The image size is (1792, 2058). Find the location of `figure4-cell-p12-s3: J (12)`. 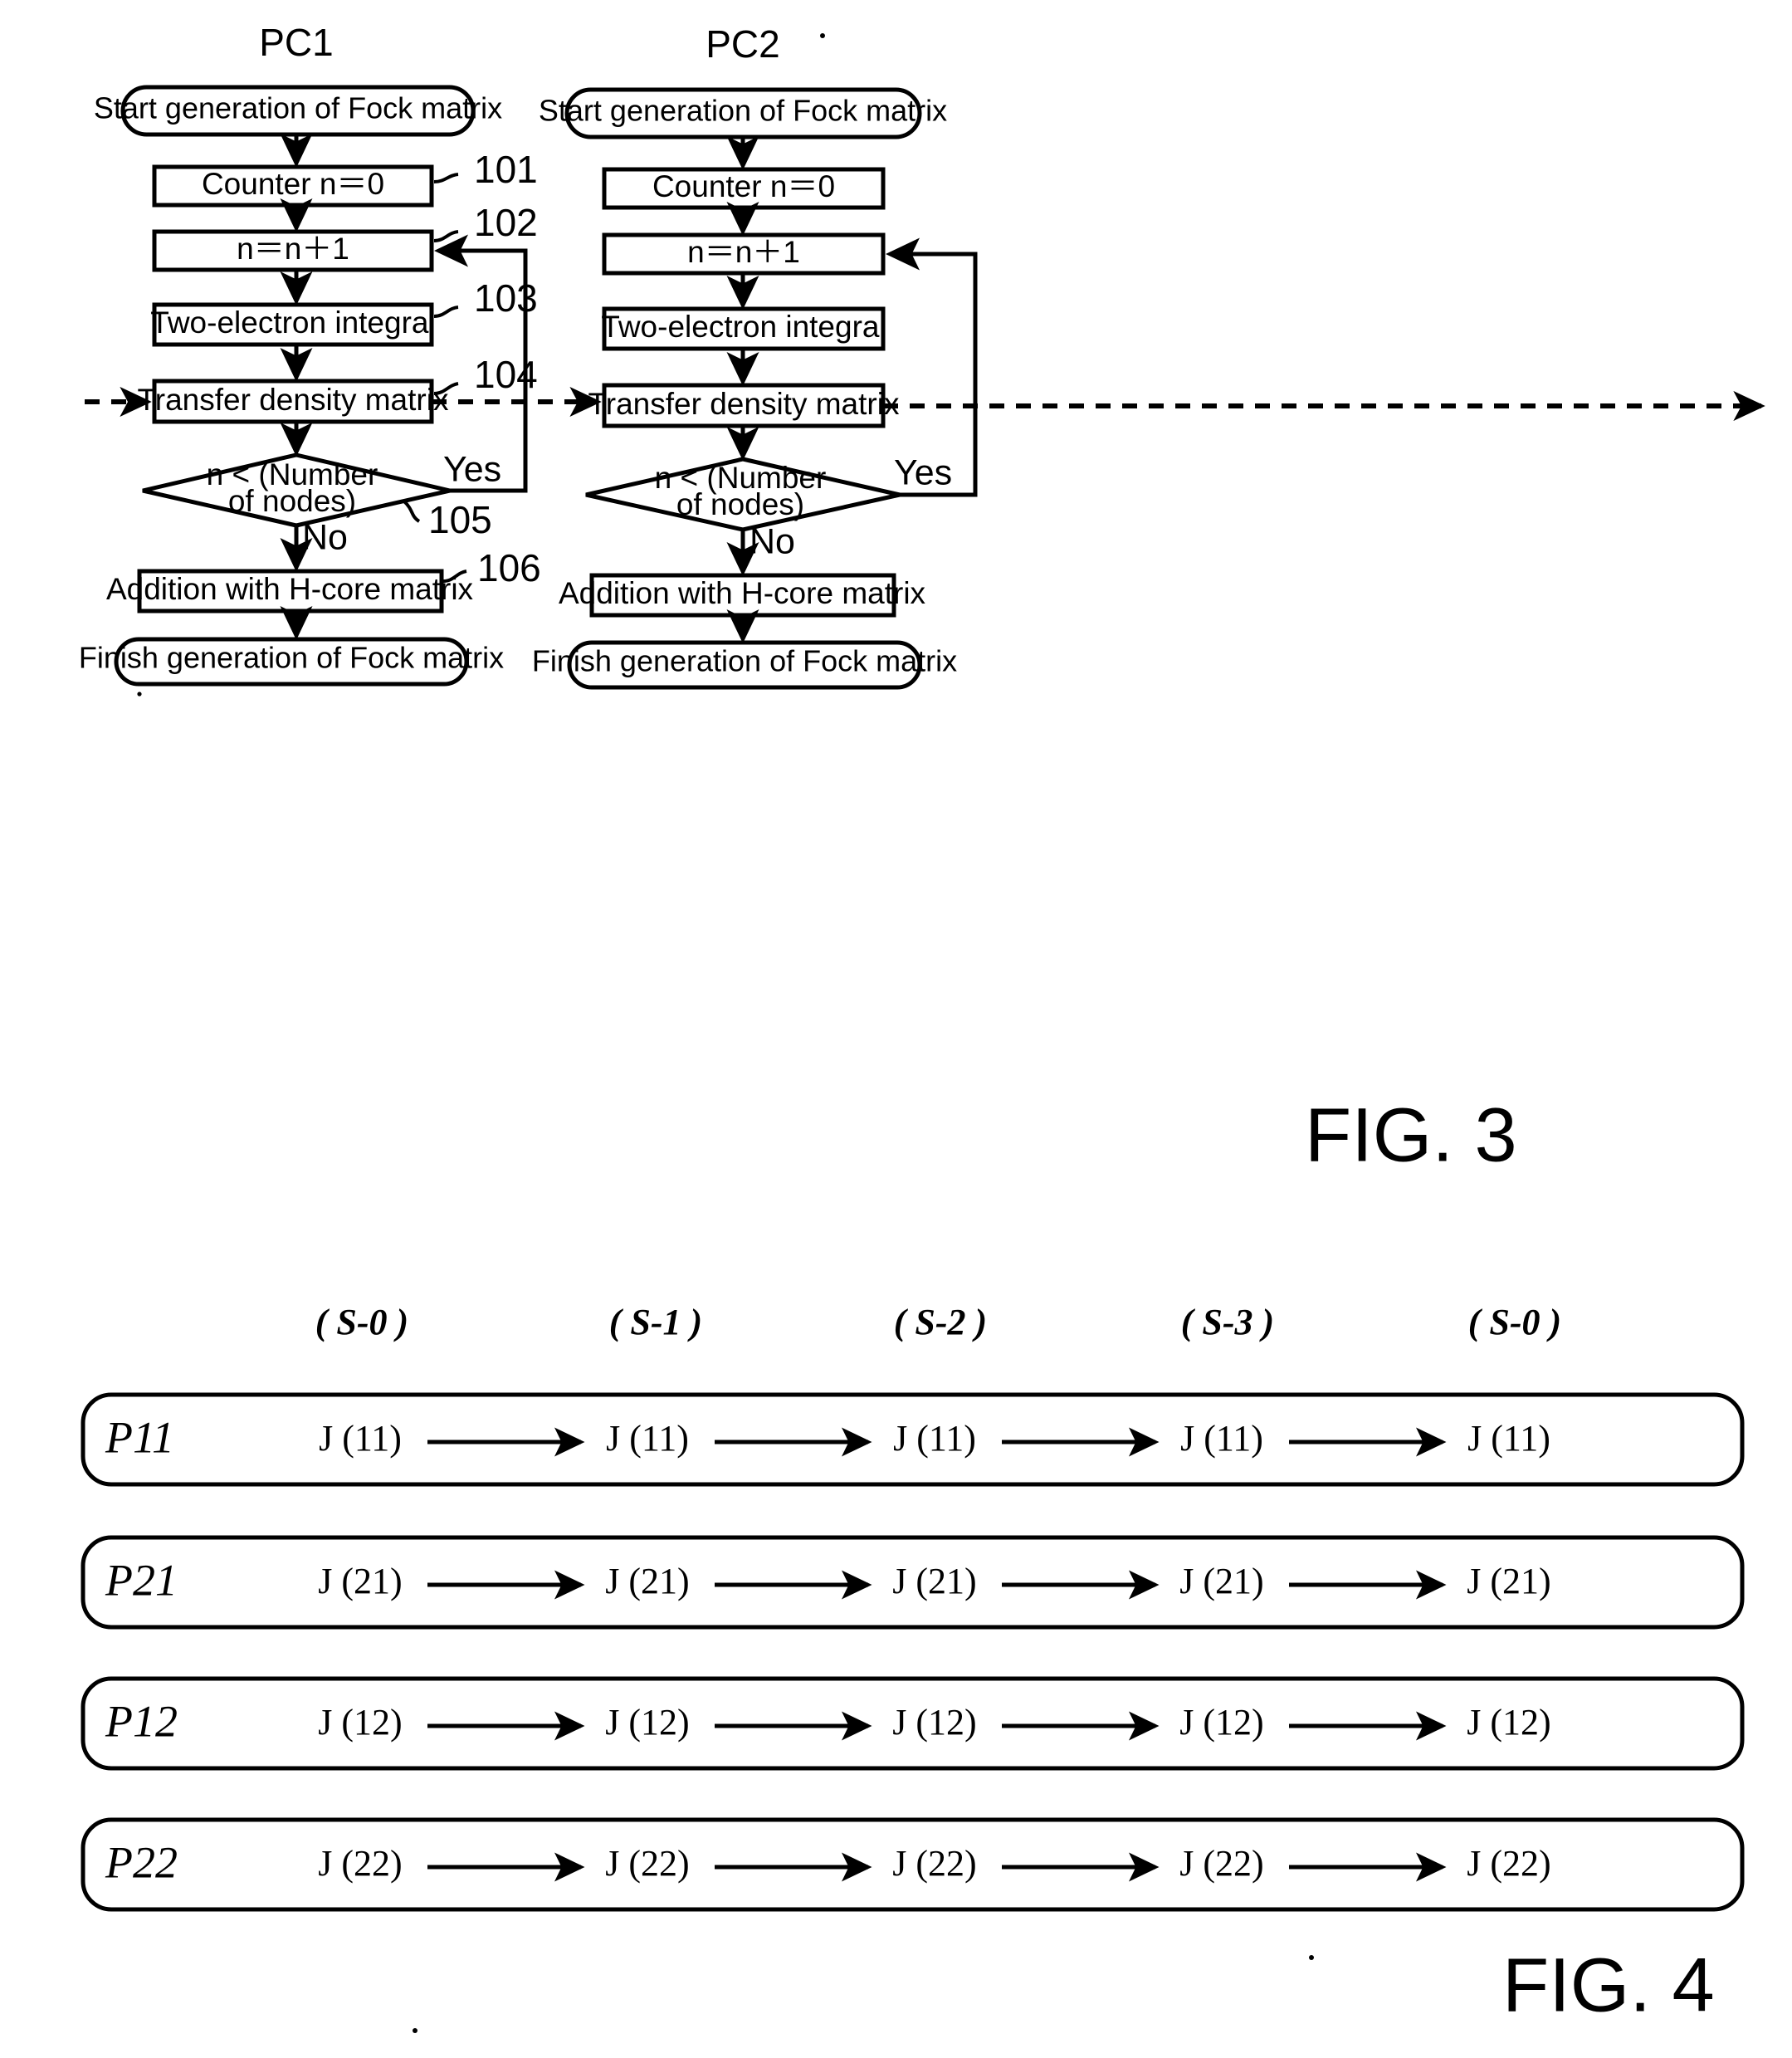

figure4-cell-p12-s3: J (12) is located at coordinates (1221, 1722).